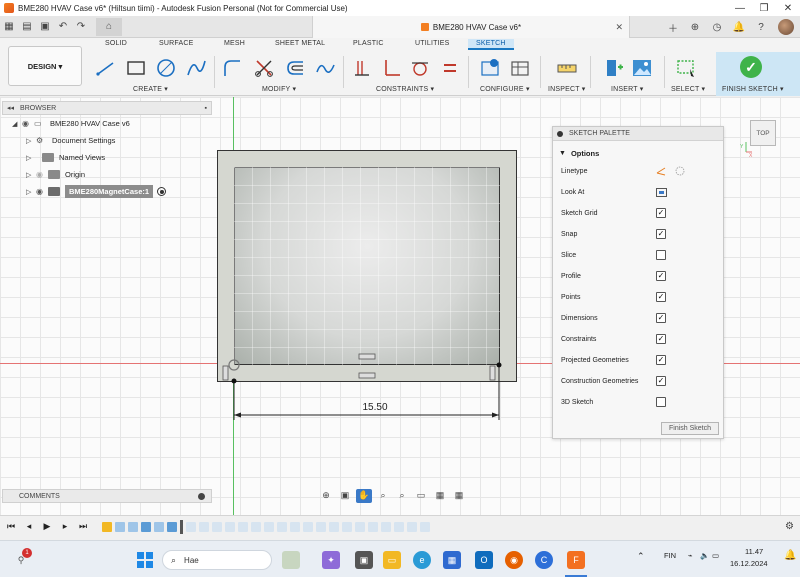  Describe the element at coordinates (326, 496) in the screenshot. I see `orbit-icon: ⊕` at that location.